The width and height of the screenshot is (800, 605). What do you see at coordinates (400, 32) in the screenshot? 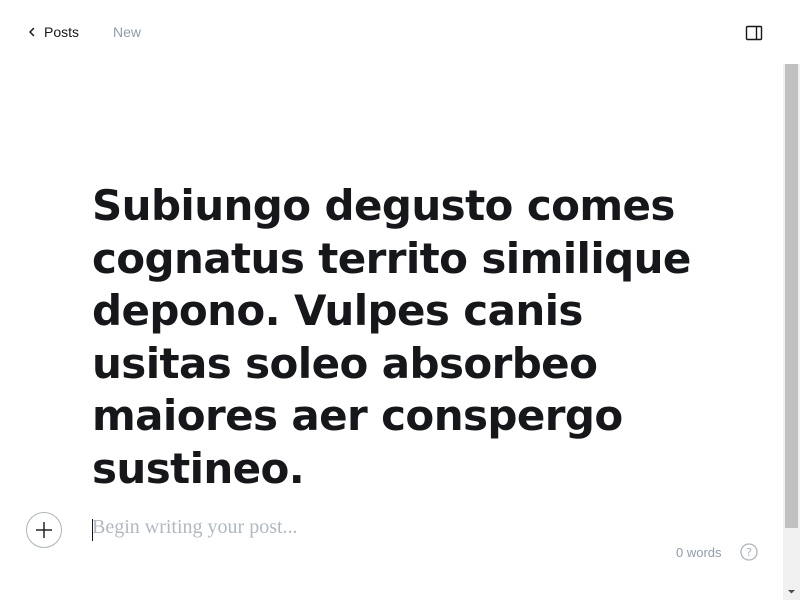
I see `editor-header: Posts New` at bounding box center [400, 32].